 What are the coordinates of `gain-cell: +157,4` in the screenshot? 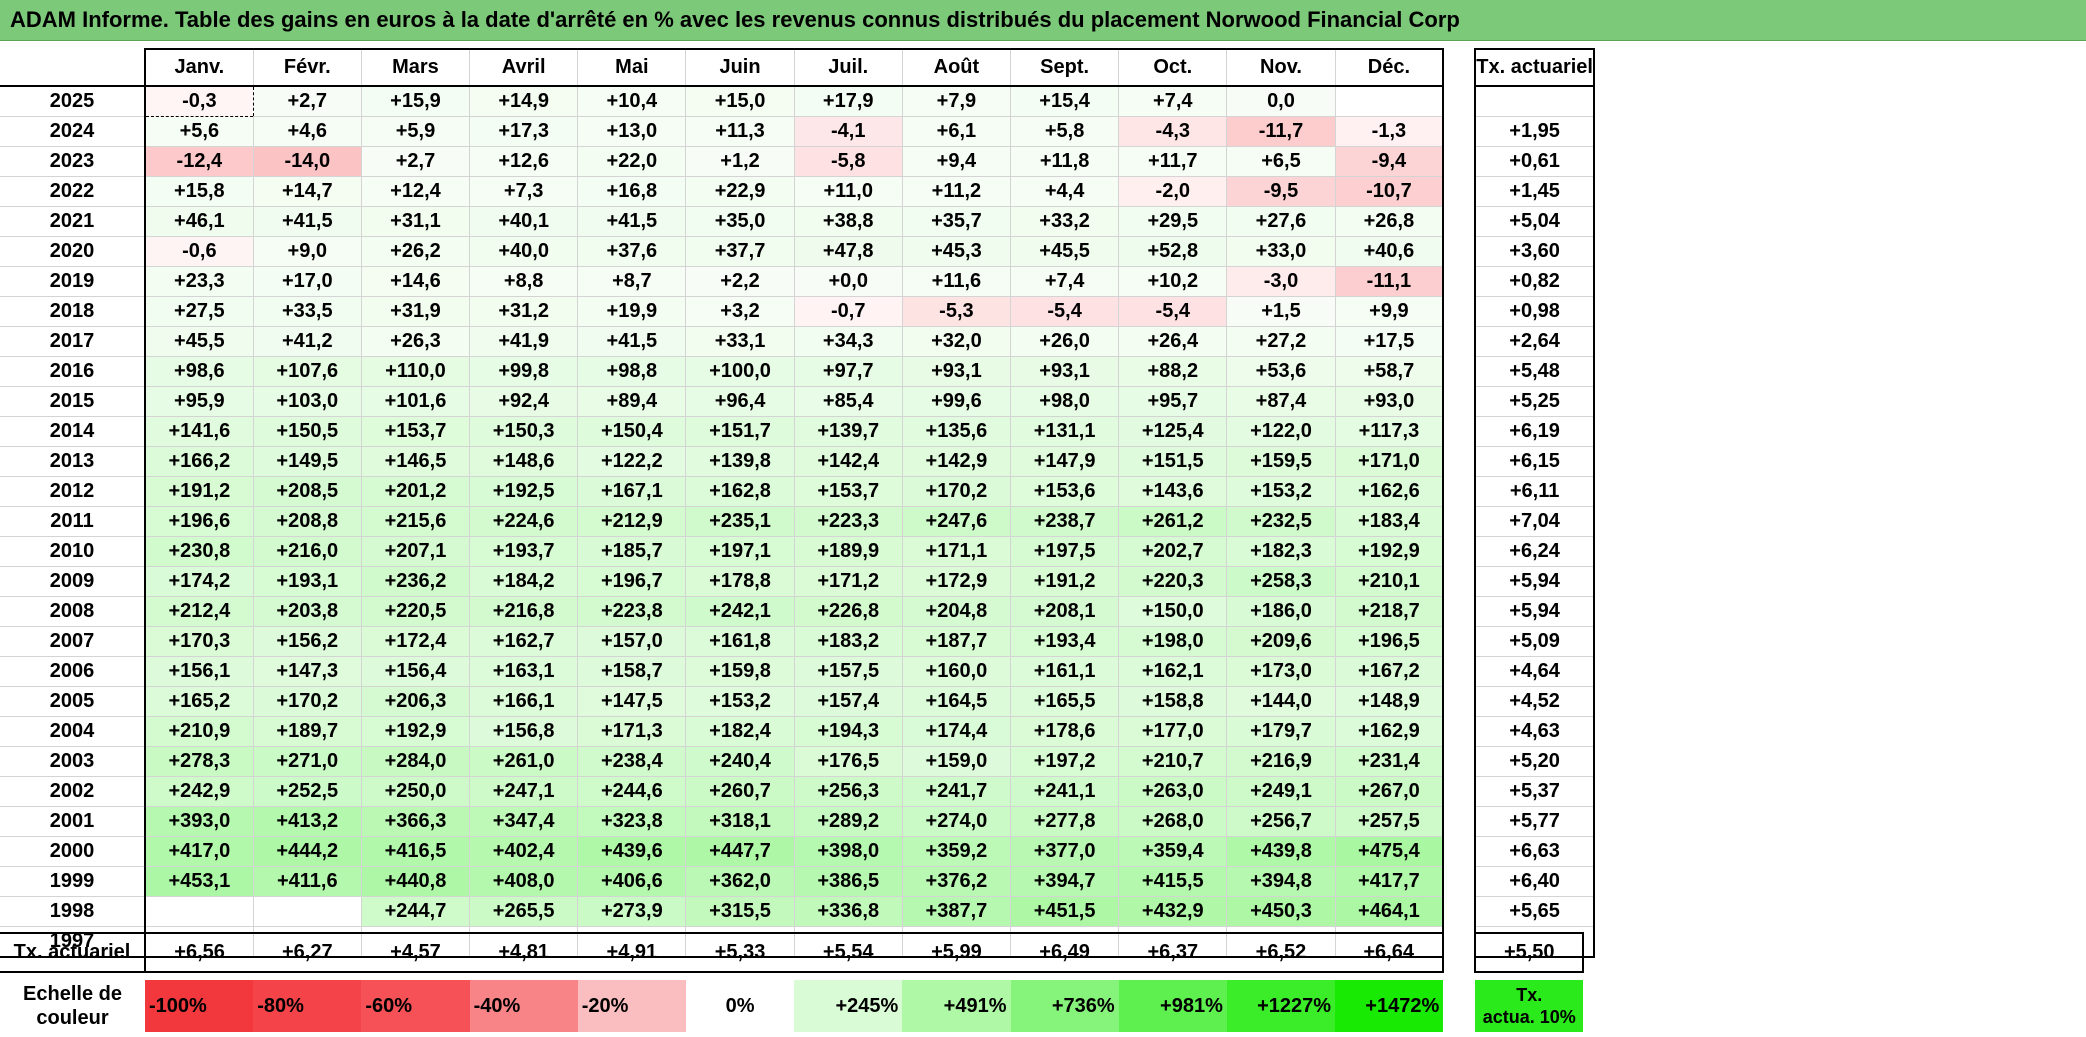 It's located at (848, 701).